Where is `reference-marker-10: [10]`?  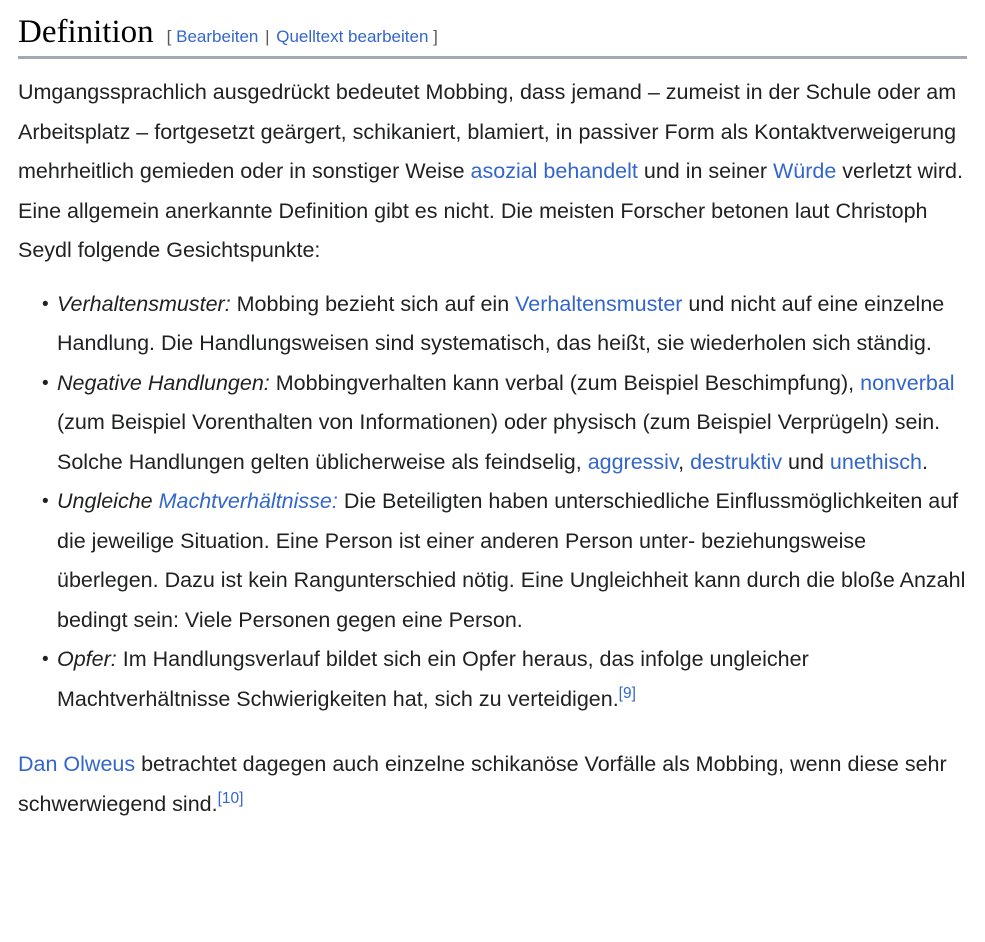 reference-marker-10: [10] is located at coordinates (231, 798).